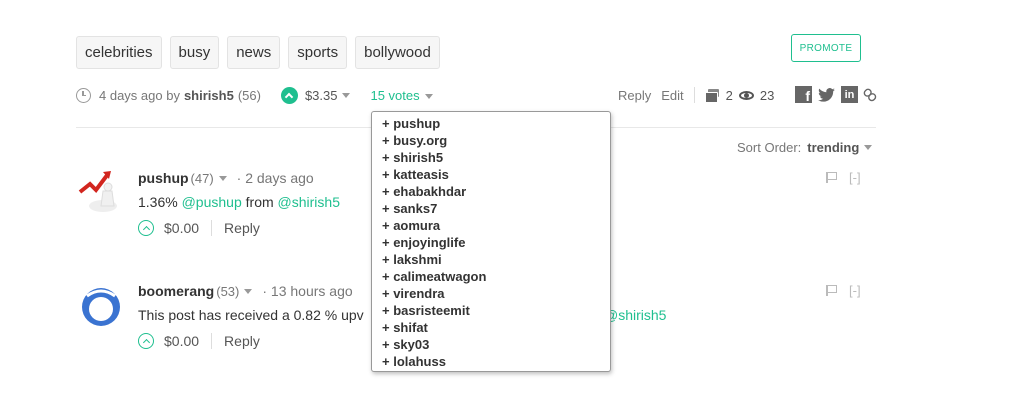  What do you see at coordinates (767, 95) in the screenshot?
I see `views-count-value: 23` at bounding box center [767, 95].